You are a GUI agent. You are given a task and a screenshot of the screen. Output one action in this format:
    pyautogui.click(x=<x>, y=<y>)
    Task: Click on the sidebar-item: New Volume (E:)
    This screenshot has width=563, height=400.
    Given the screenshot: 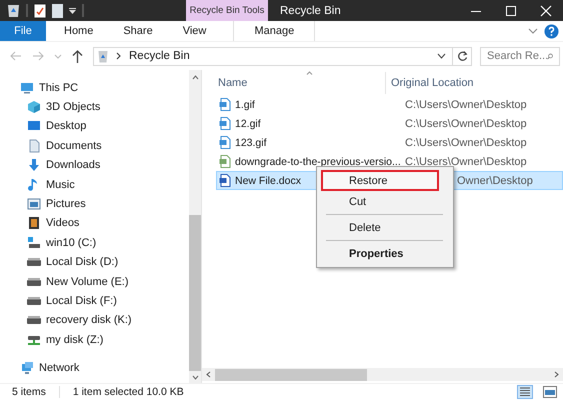 What is the action you would take?
    pyautogui.click(x=94, y=282)
    